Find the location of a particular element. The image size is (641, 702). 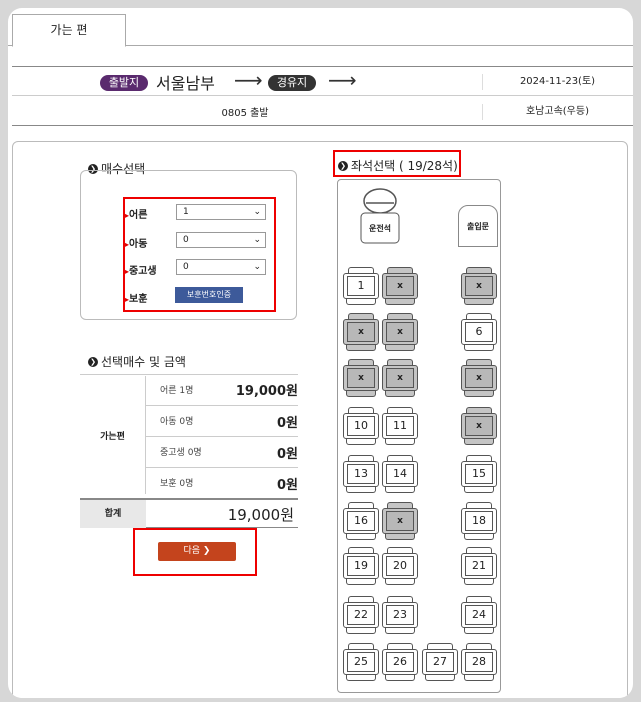

seat-available: 19 is located at coordinates (361, 567).